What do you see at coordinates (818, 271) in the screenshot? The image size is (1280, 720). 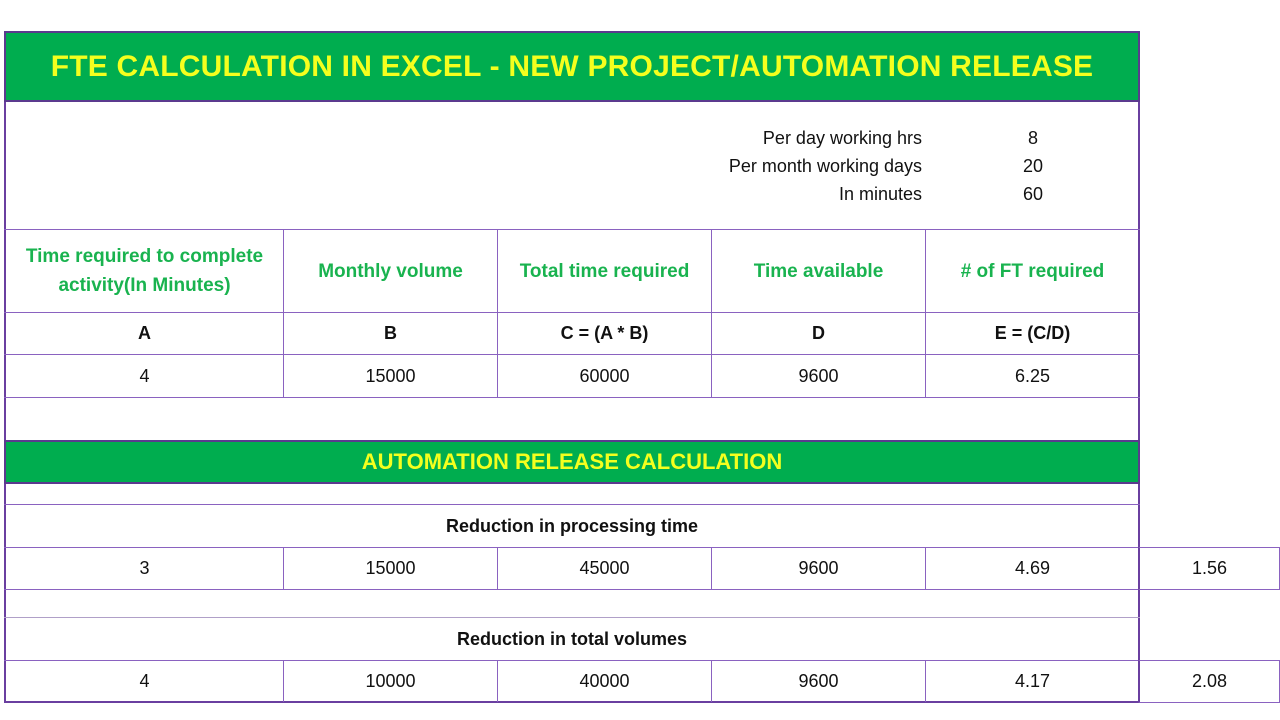 I see `column-header-time-available: Time available` at bounding box center [818, 271].